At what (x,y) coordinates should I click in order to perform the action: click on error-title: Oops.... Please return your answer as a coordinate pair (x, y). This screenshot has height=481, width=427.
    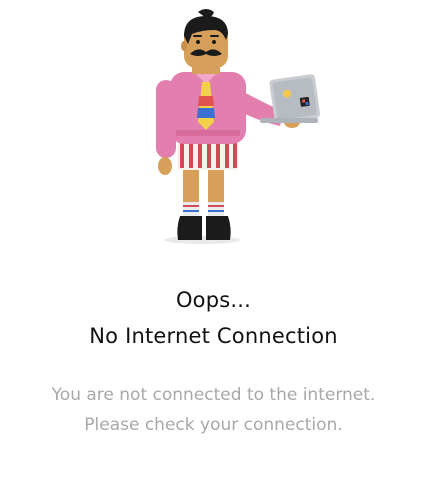
    Looking at the image, I should click on (213, 300).